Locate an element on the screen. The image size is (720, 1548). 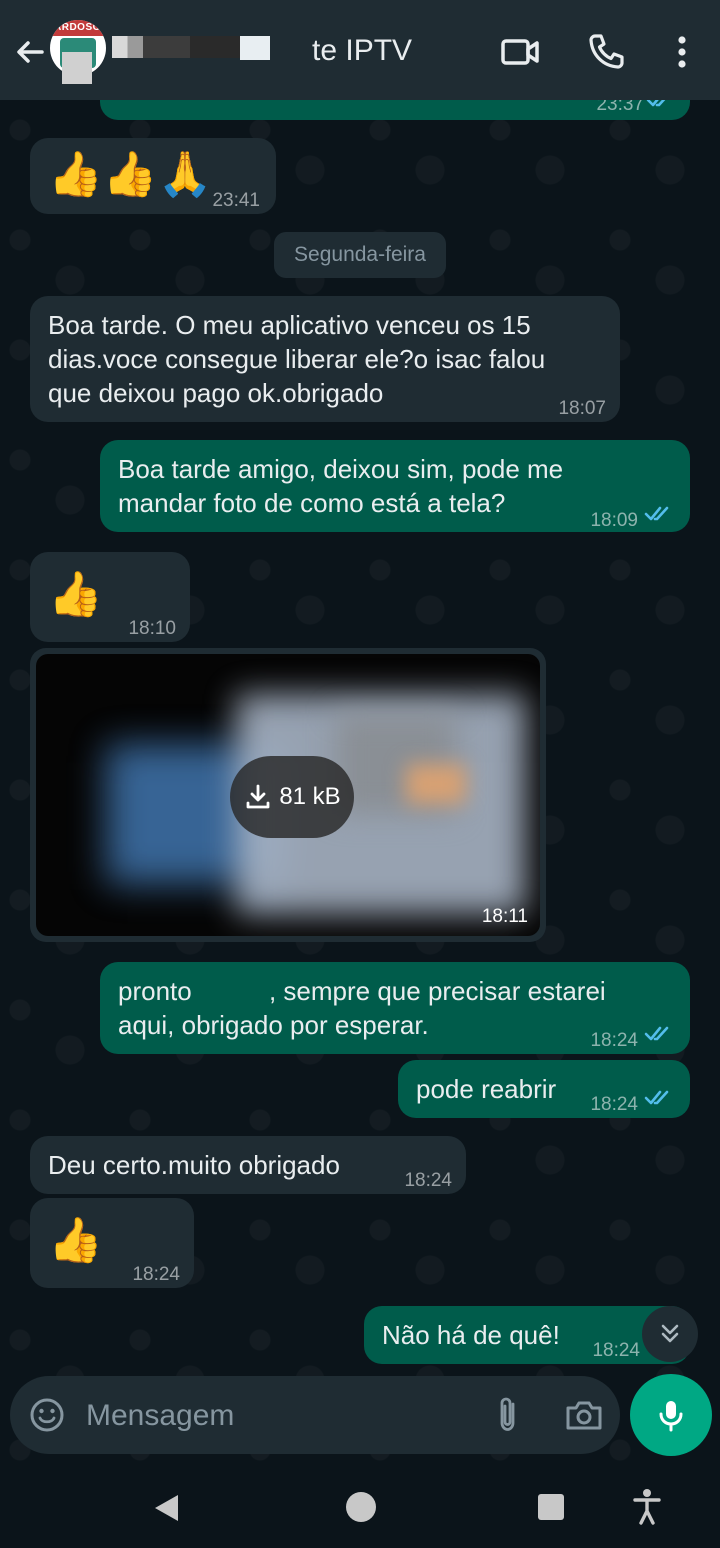
message-text-part: pronto is located at coordinates (155, 991).